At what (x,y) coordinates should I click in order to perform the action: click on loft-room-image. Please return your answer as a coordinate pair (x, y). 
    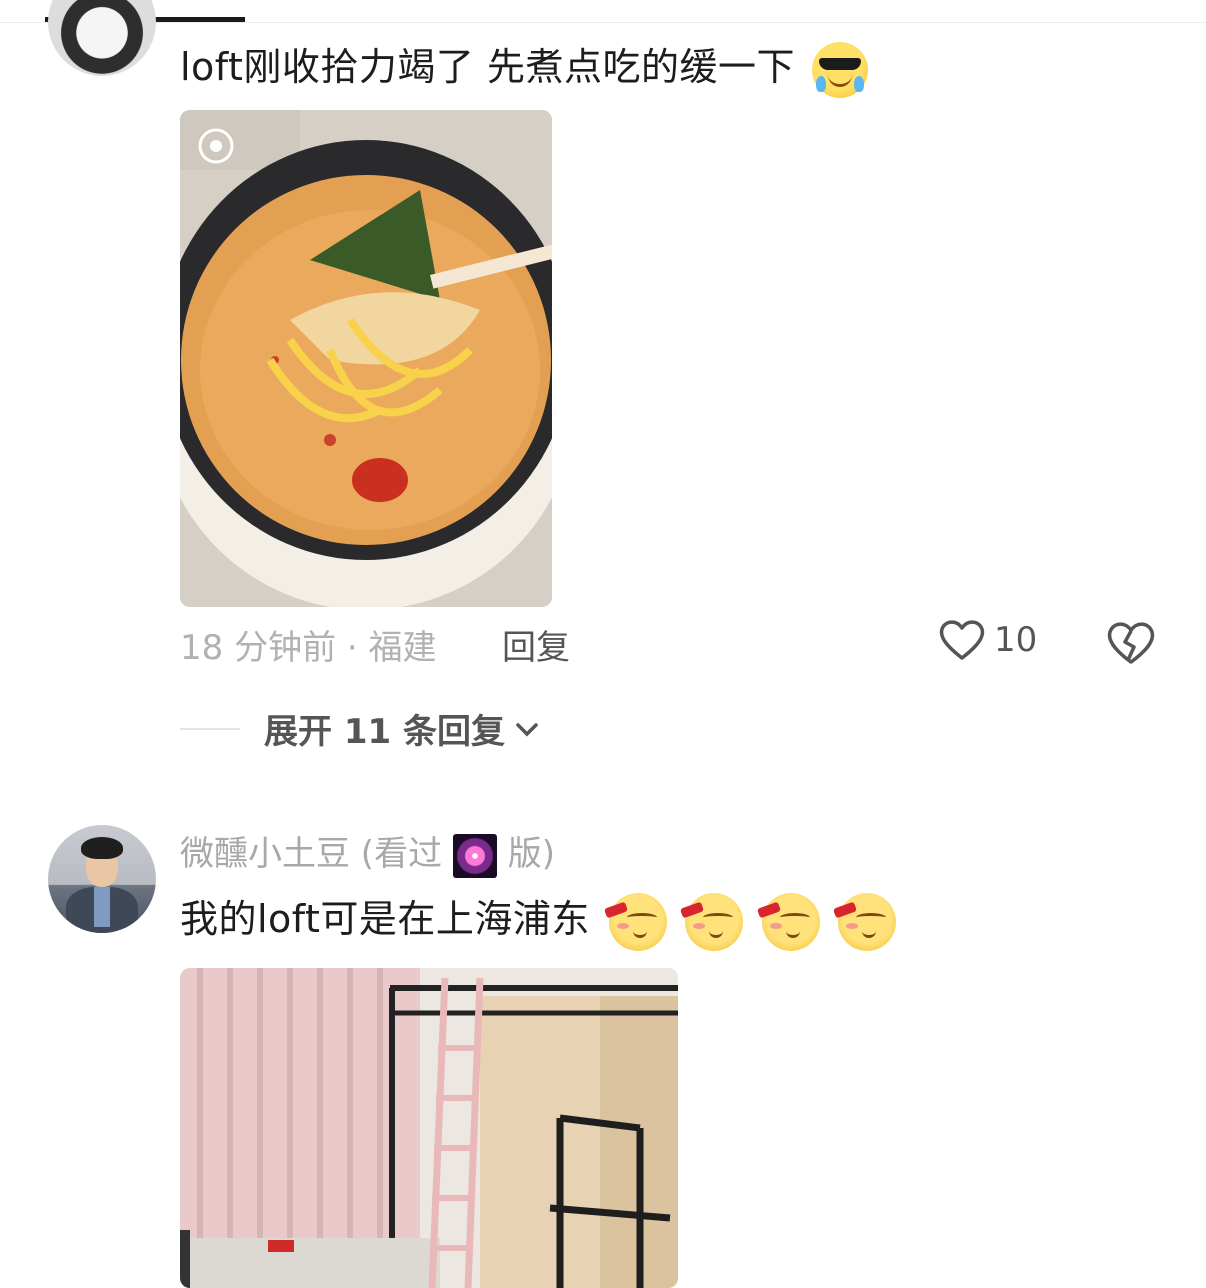
    Looking at the image, I should click on (429, 1128).